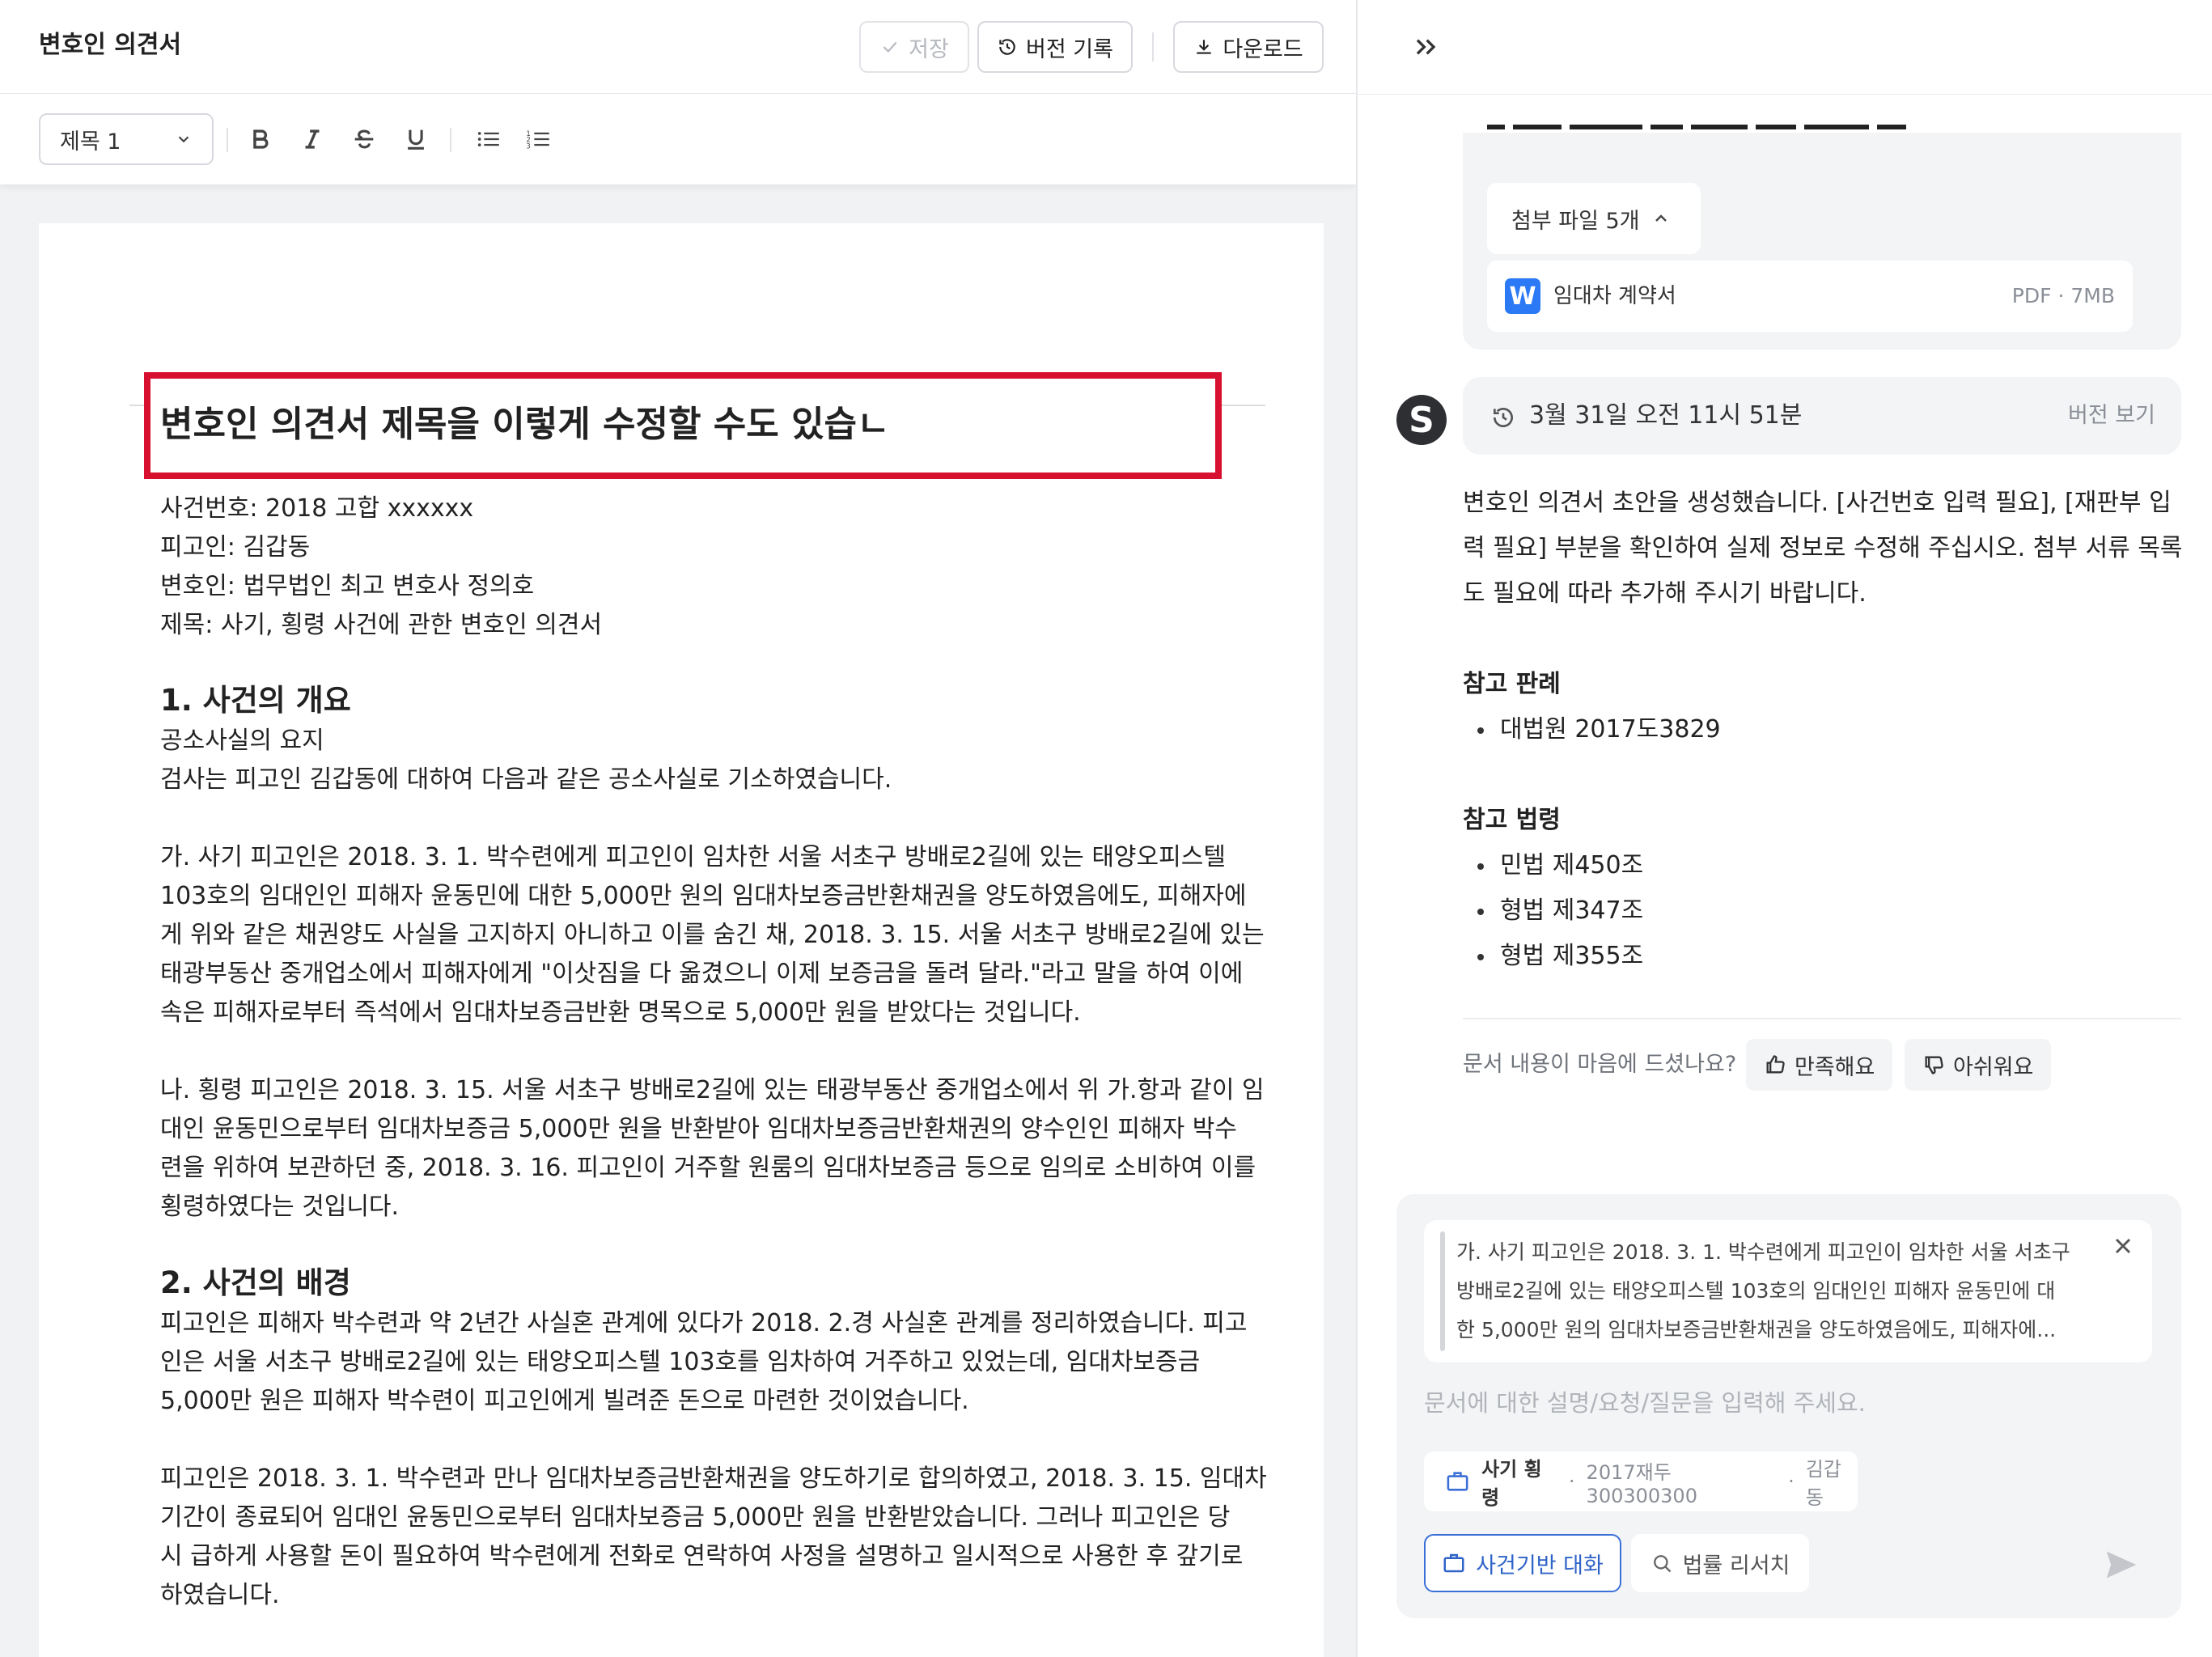 This screenshot has height=1657, width=2212. I want to click on view-version-link: 버전 보기, so click(2111, 416).